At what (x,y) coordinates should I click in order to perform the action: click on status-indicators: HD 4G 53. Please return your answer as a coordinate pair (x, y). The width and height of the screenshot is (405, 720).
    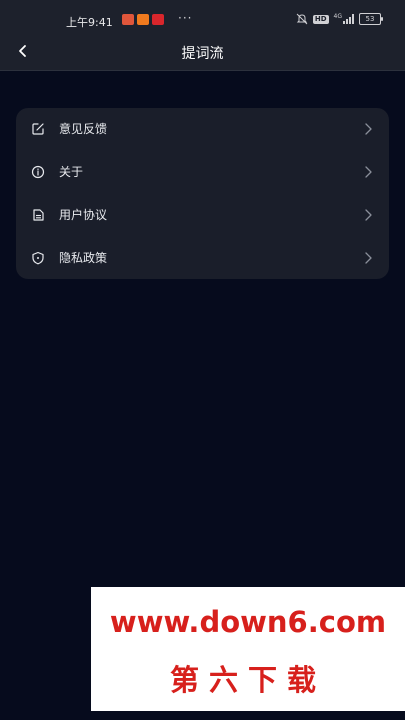
    Looking at the image, I should click on (339, 19).